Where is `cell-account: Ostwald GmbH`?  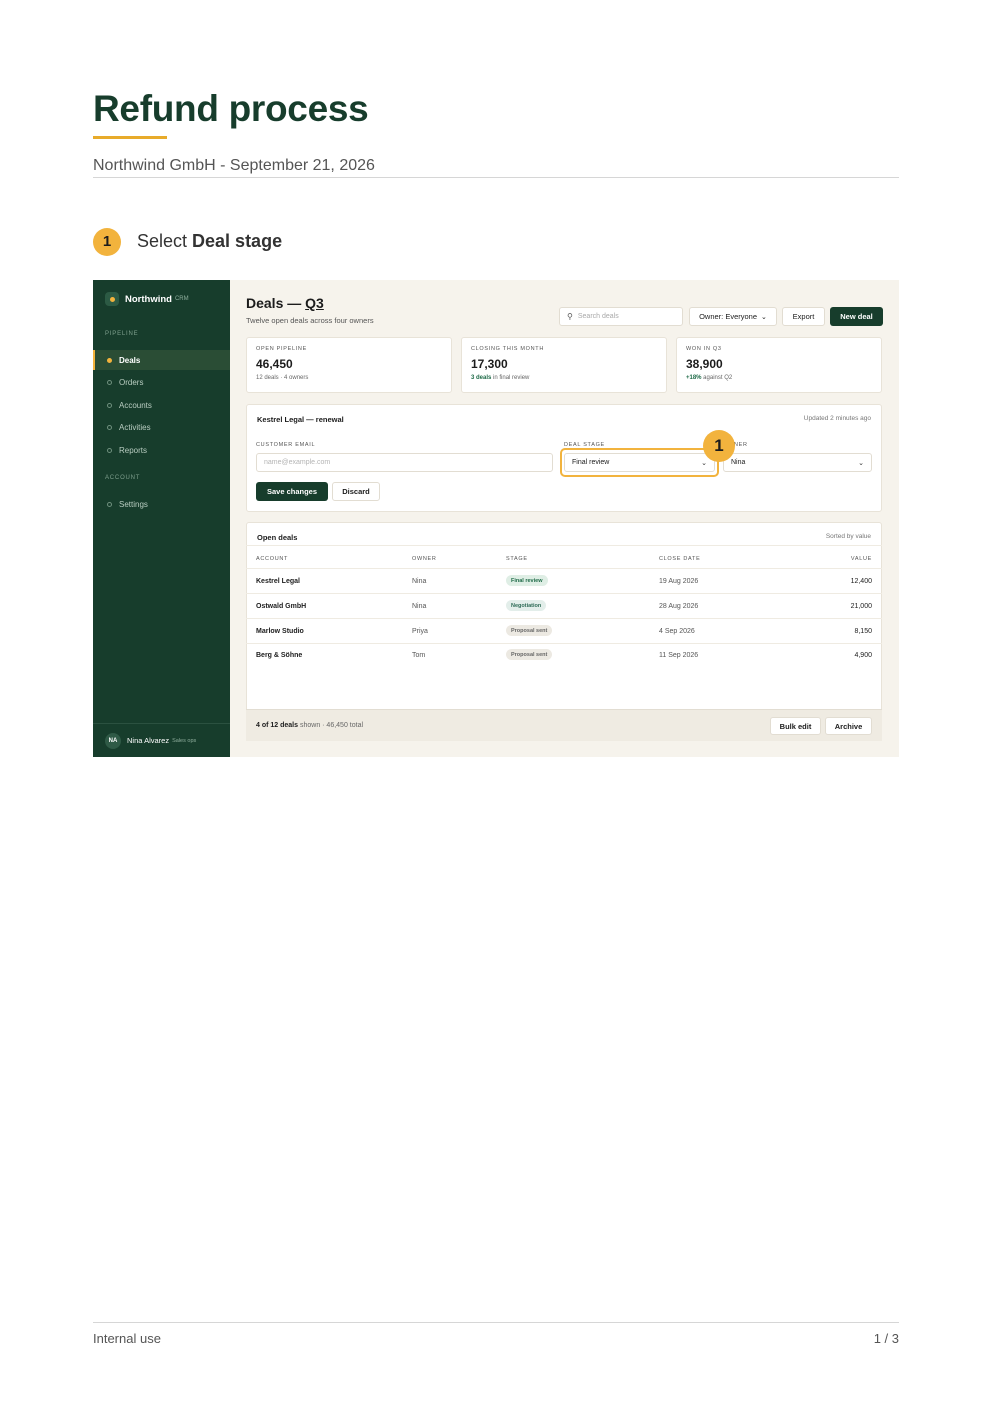 cell-account: Ostwald GmbH is located at coordinates (281, 606).